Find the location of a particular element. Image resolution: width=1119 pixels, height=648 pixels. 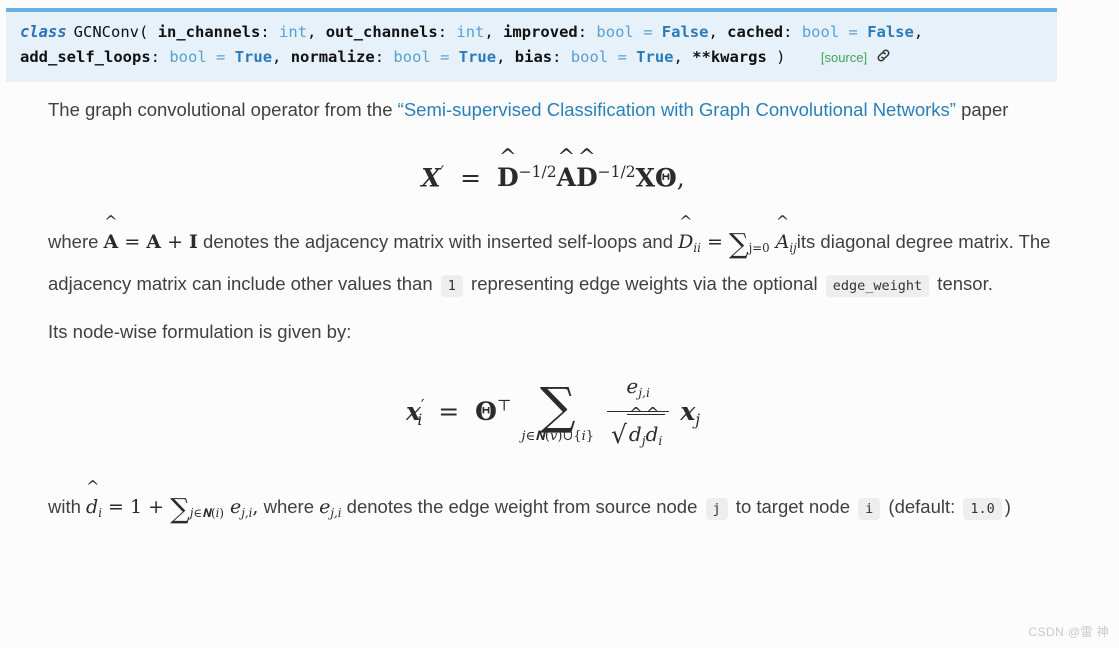

inline-code-j: j is located at coordinates (716, 509).